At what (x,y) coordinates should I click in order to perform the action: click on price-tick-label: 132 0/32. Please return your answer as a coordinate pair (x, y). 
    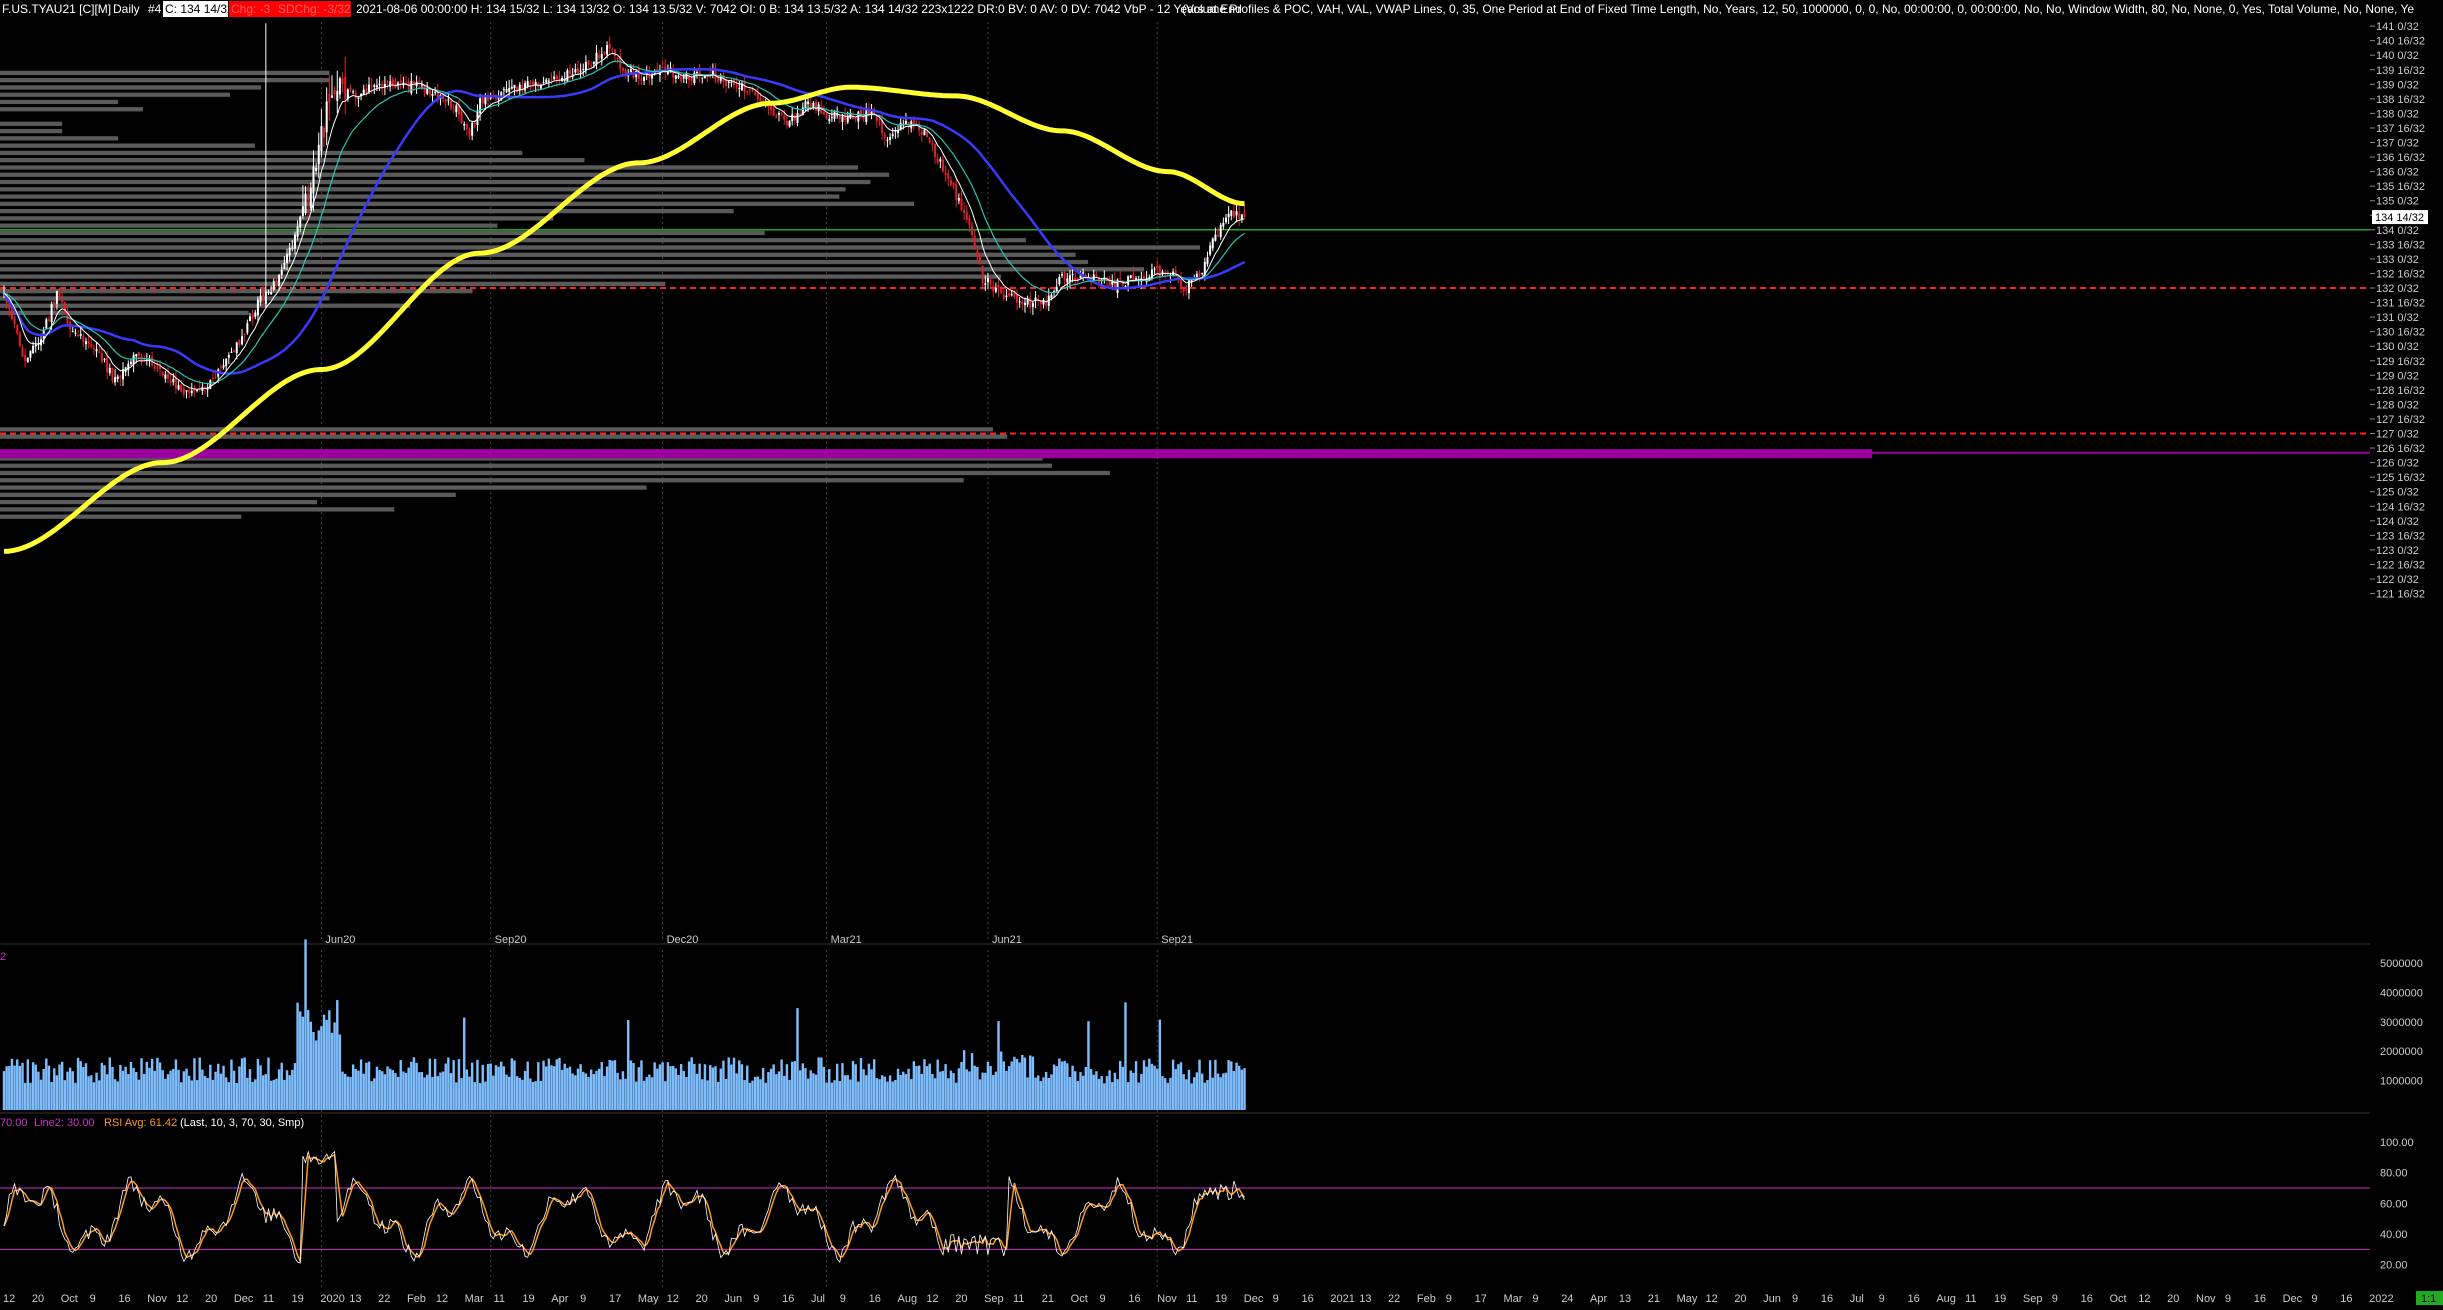
    Looking at the image, I should click on (2397, 289).